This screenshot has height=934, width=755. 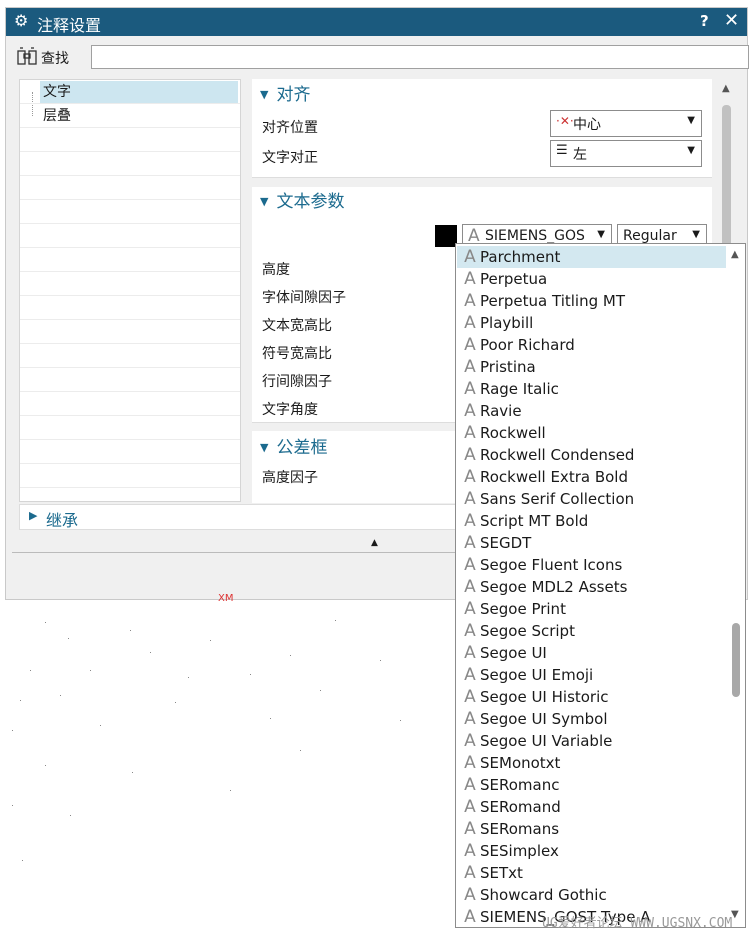 I want to click on text-params-section-title: 文本参数, so click(x=310, y=202).